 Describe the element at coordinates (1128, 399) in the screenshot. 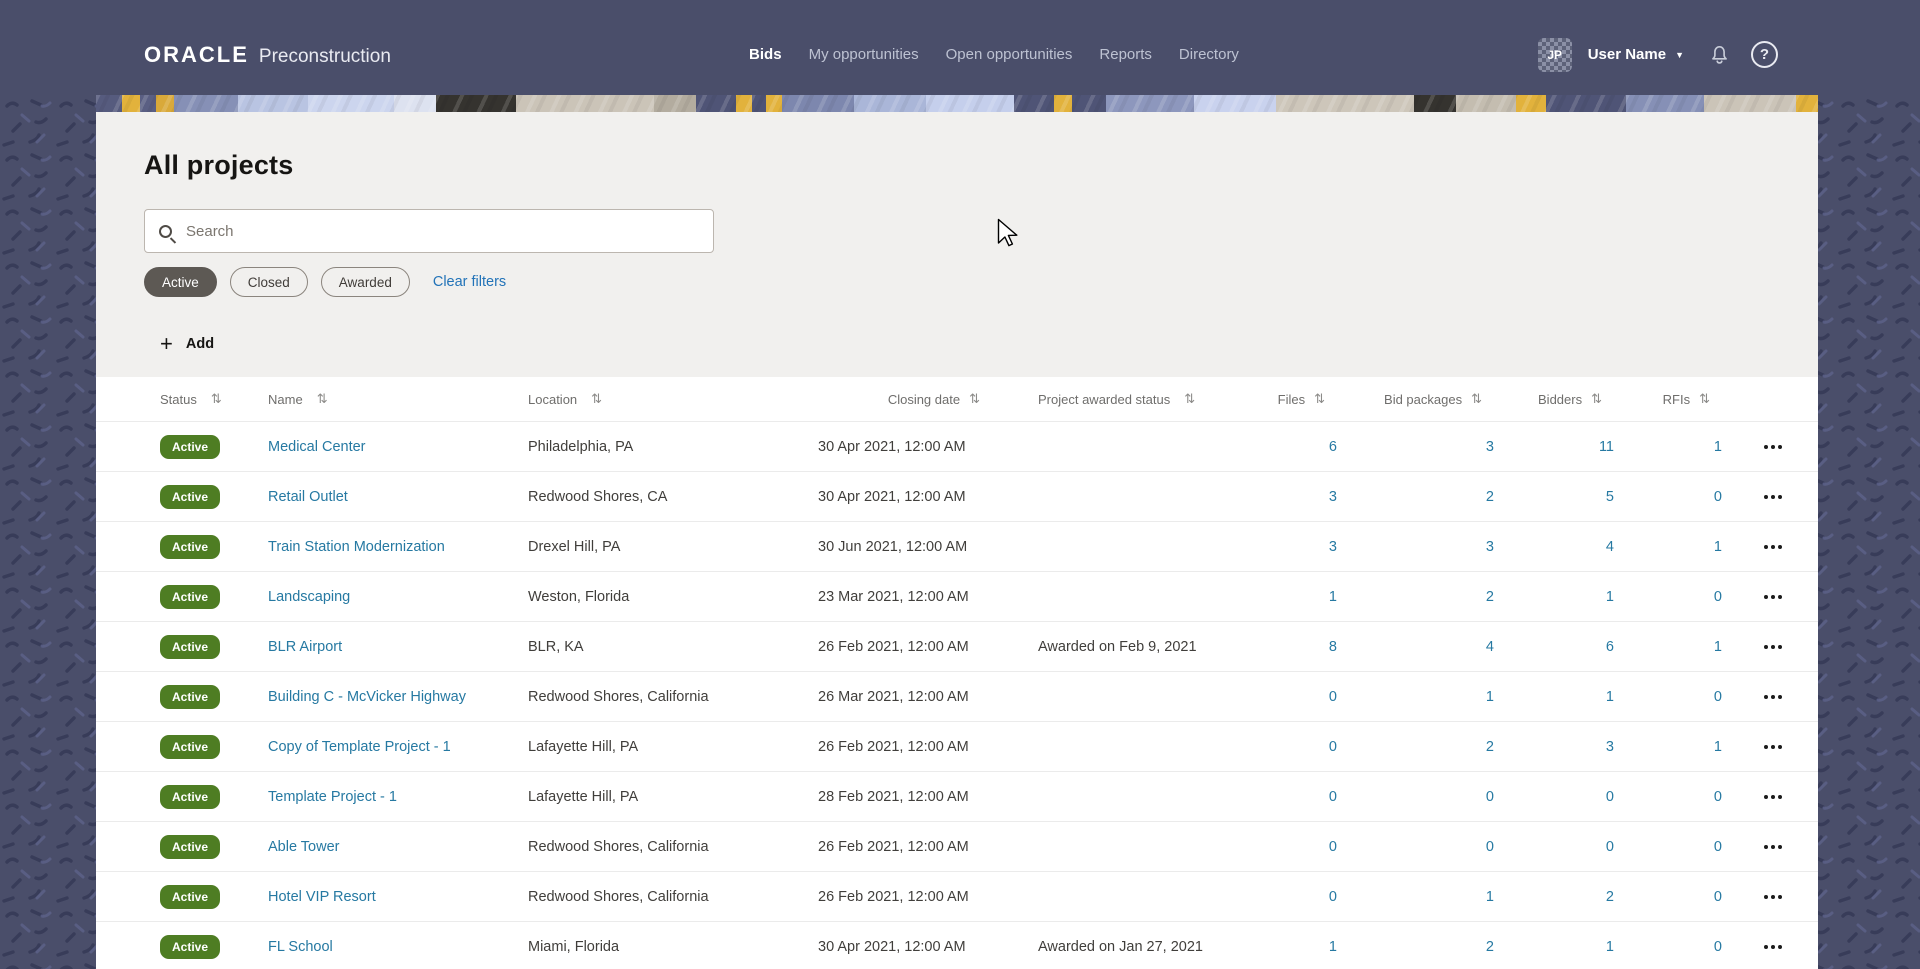

I see `column-header-project-awarded-status: Project awarded status ⇅` at that location.